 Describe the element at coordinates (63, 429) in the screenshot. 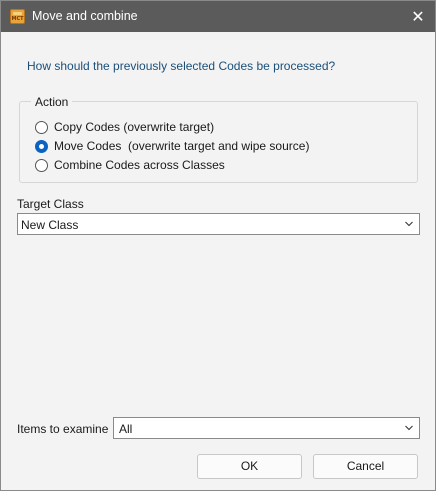

I see `items-to-examine-label: Items to examine` at that location.